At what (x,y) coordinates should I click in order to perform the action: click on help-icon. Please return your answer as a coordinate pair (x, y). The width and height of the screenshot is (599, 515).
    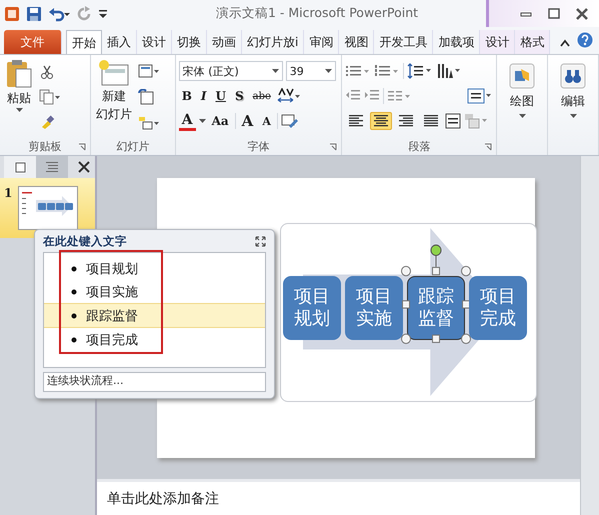
    Looking at the image, I should click on (585, 40).